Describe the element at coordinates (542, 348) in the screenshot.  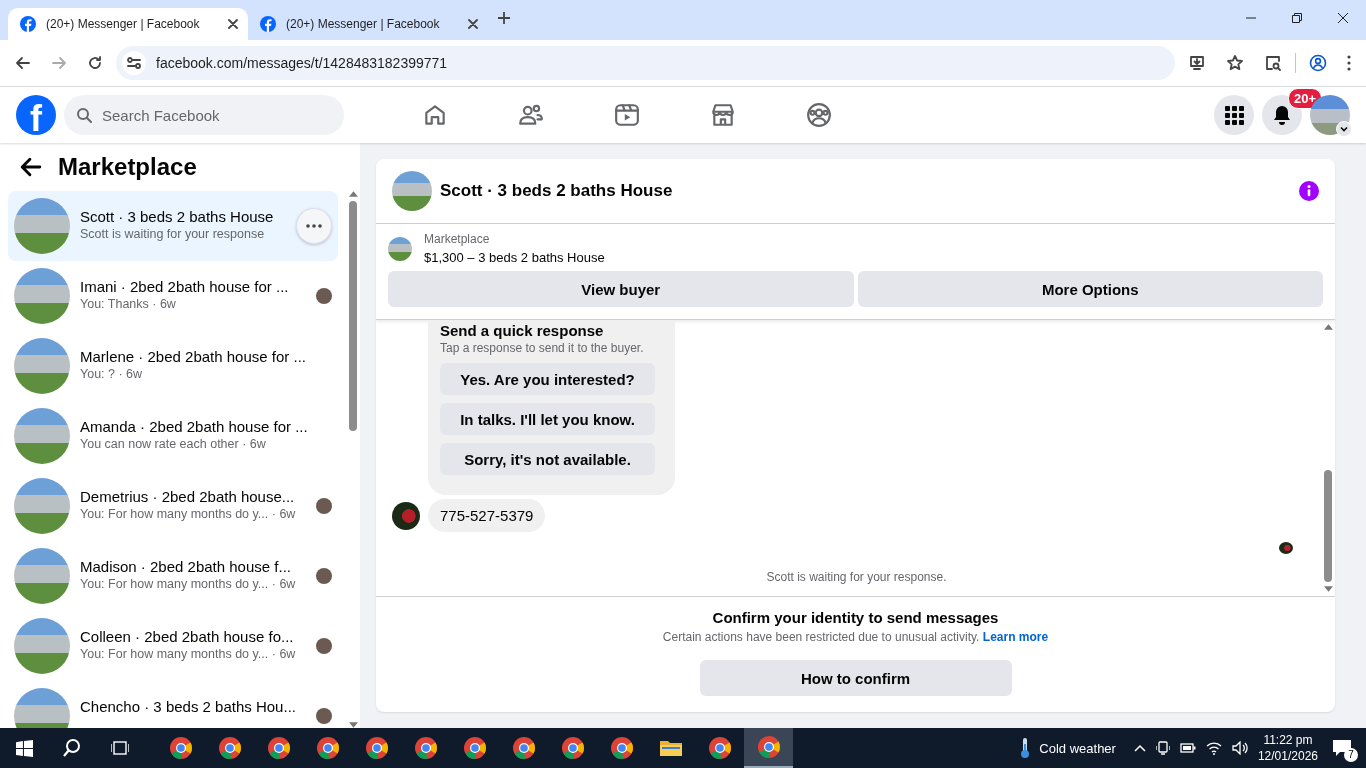
I see `quick-response-hint: Tap a response to send it to the buyer.` at that location.